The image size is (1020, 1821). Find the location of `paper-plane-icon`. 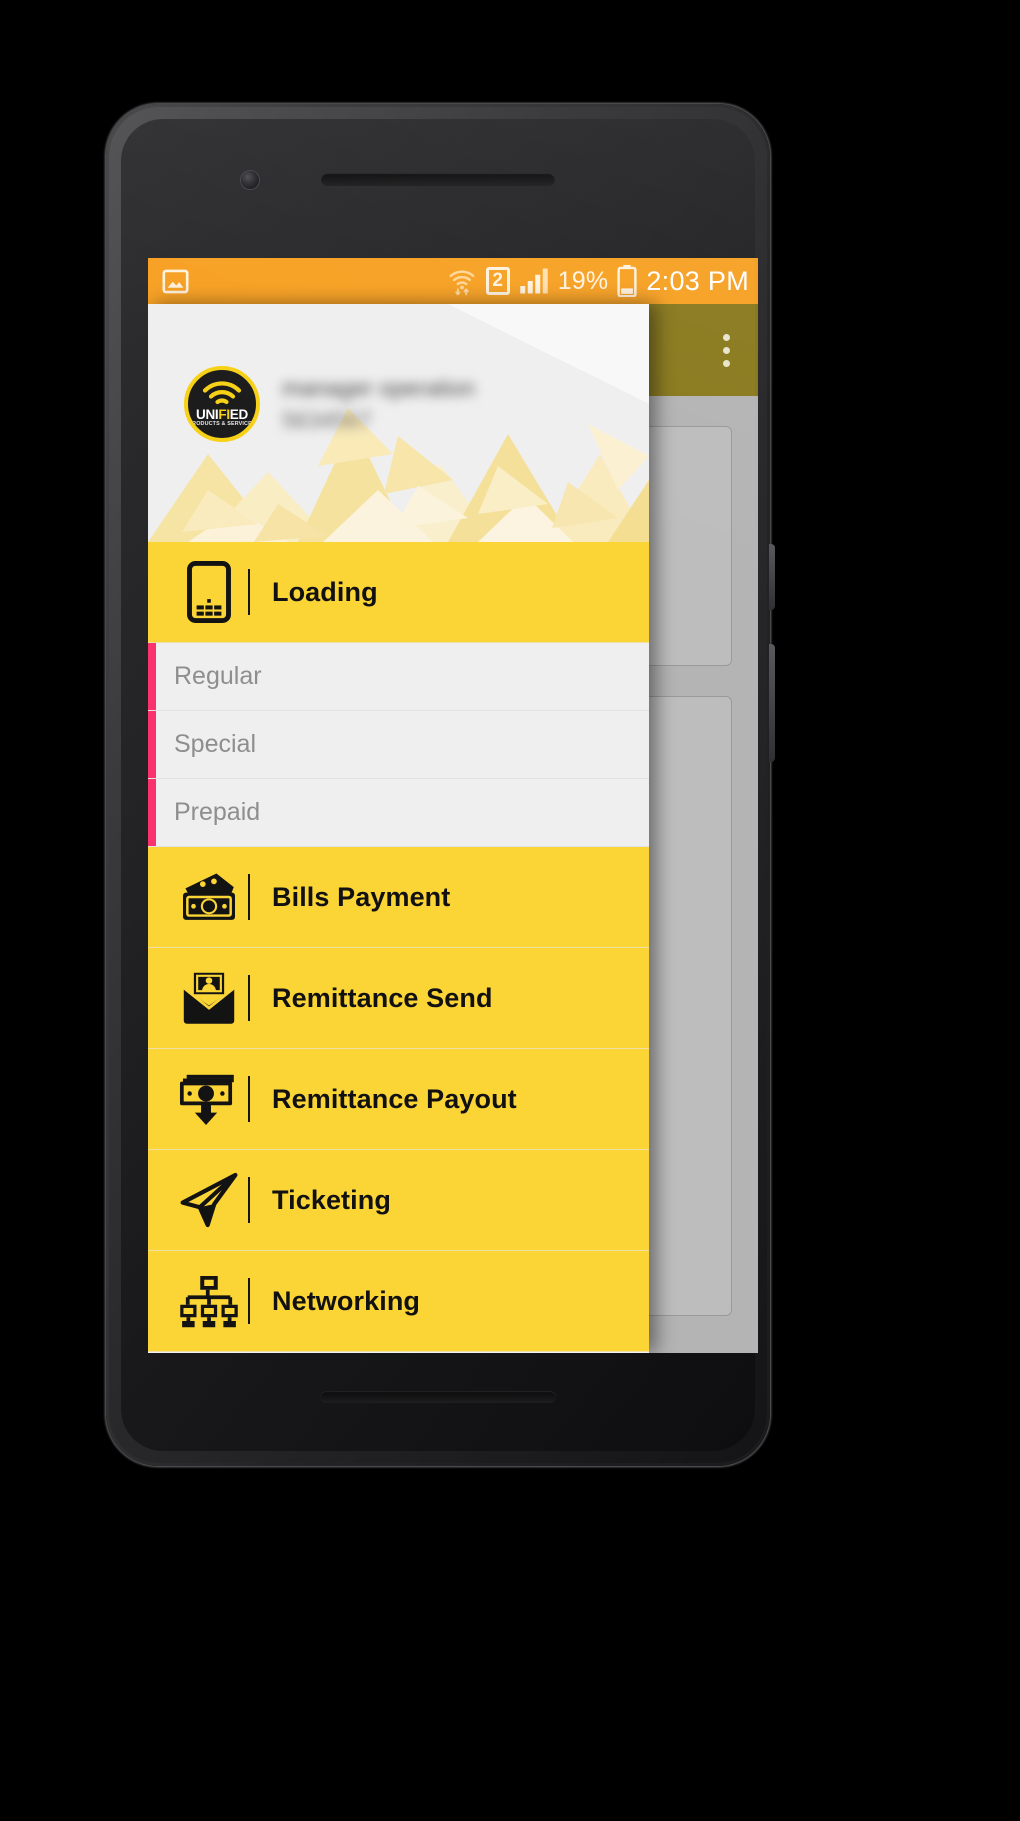

paper-plane-icon is located at coordinates (209, 1200).